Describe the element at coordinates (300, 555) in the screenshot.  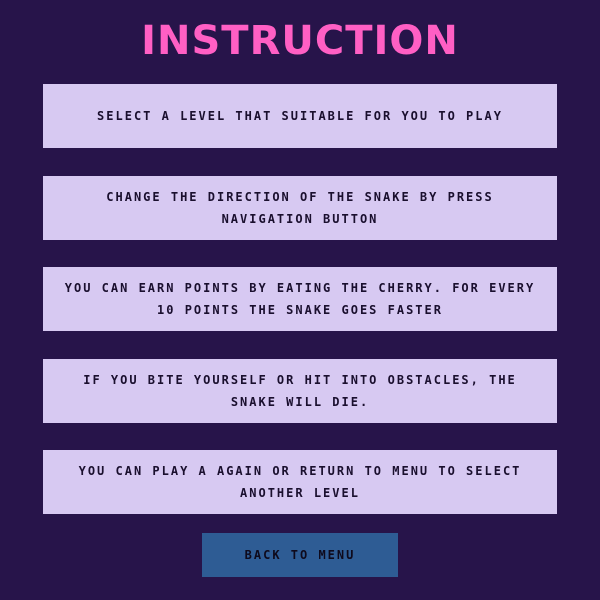
I see `back-to-menu-button: Back to Menu` at that location.